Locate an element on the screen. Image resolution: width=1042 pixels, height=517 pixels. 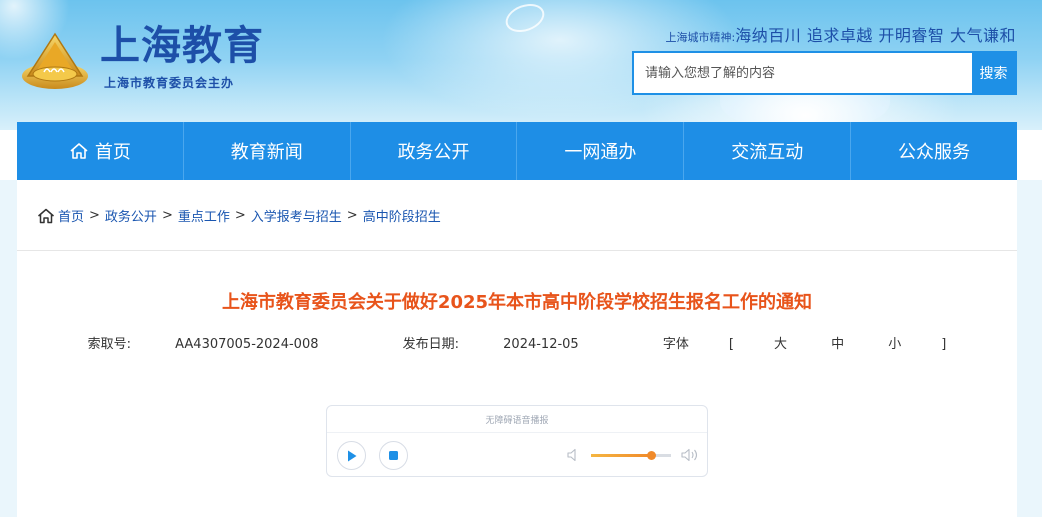
breadcrumb-key-work: 重点工作 is located at coordinates (204, 215).